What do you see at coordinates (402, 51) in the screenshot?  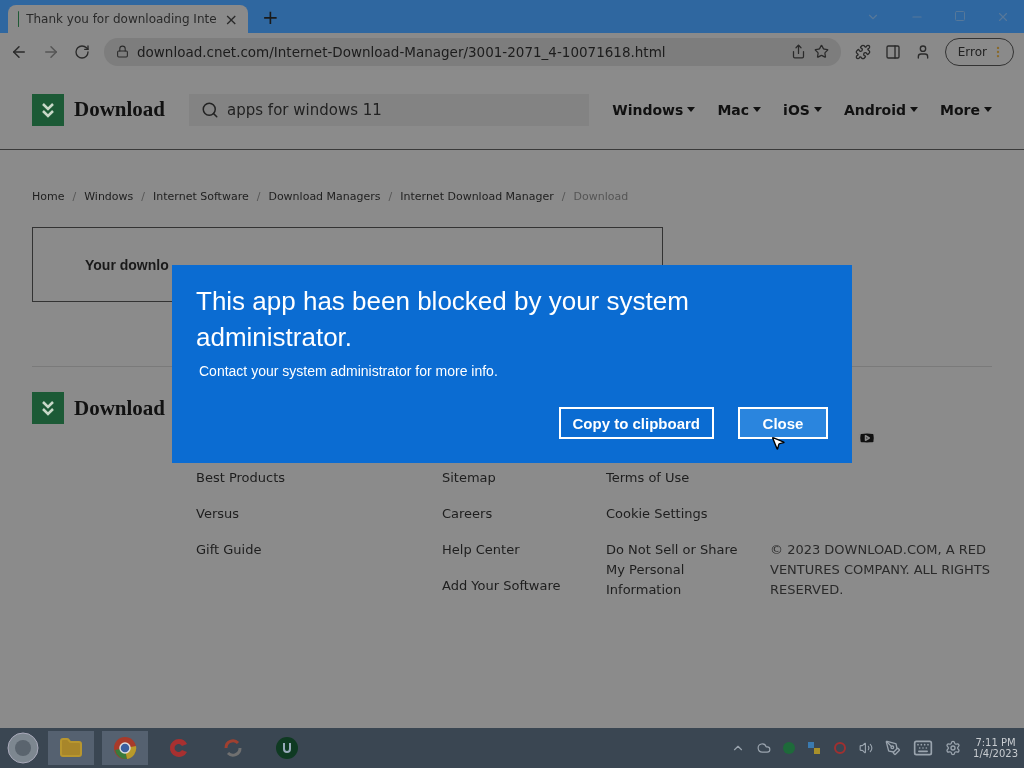 I see `url-text: download.cnet.com/Internet-Download-Manager/3001-2071_4-10071618.html` at bounding box center [402, 51].